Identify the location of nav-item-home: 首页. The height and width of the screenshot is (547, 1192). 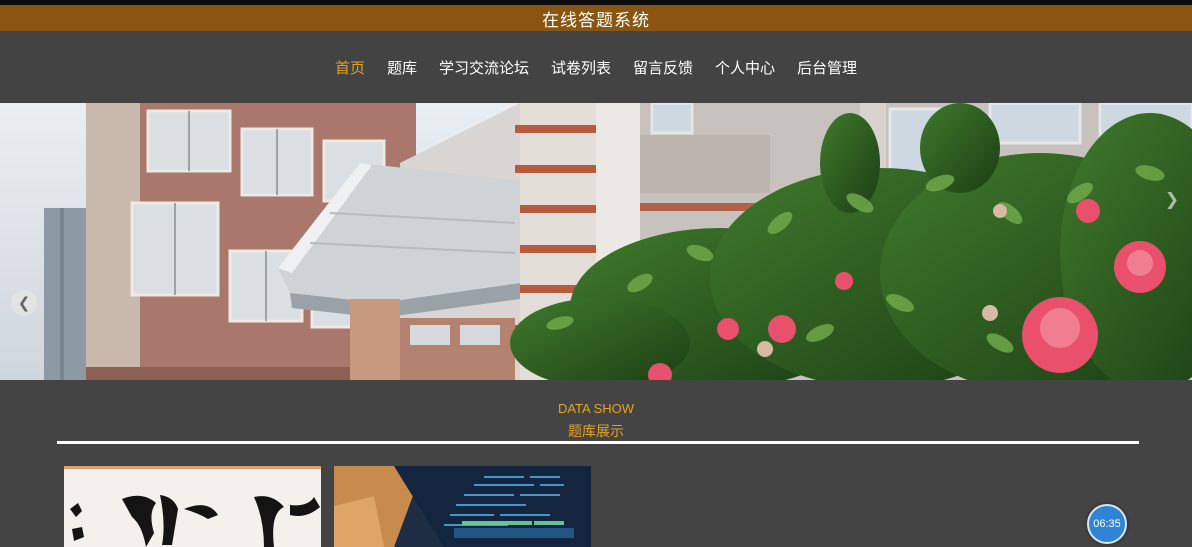
(350, 67).